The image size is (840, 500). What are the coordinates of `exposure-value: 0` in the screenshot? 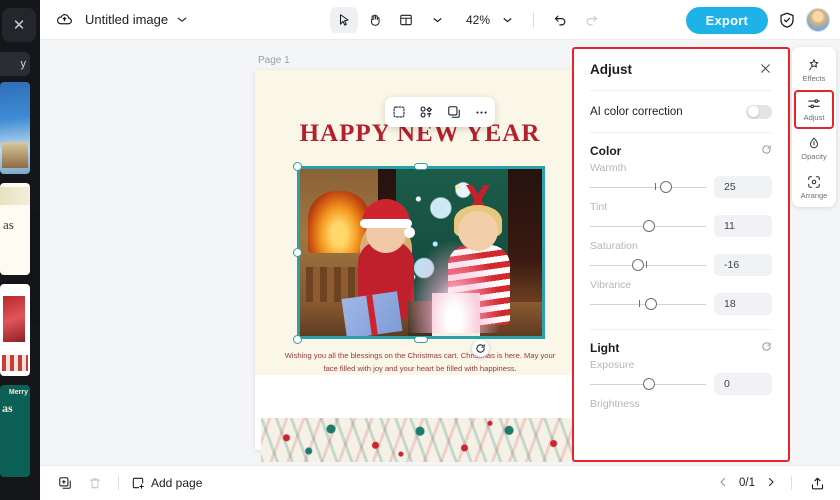 It's located at (743, 384).